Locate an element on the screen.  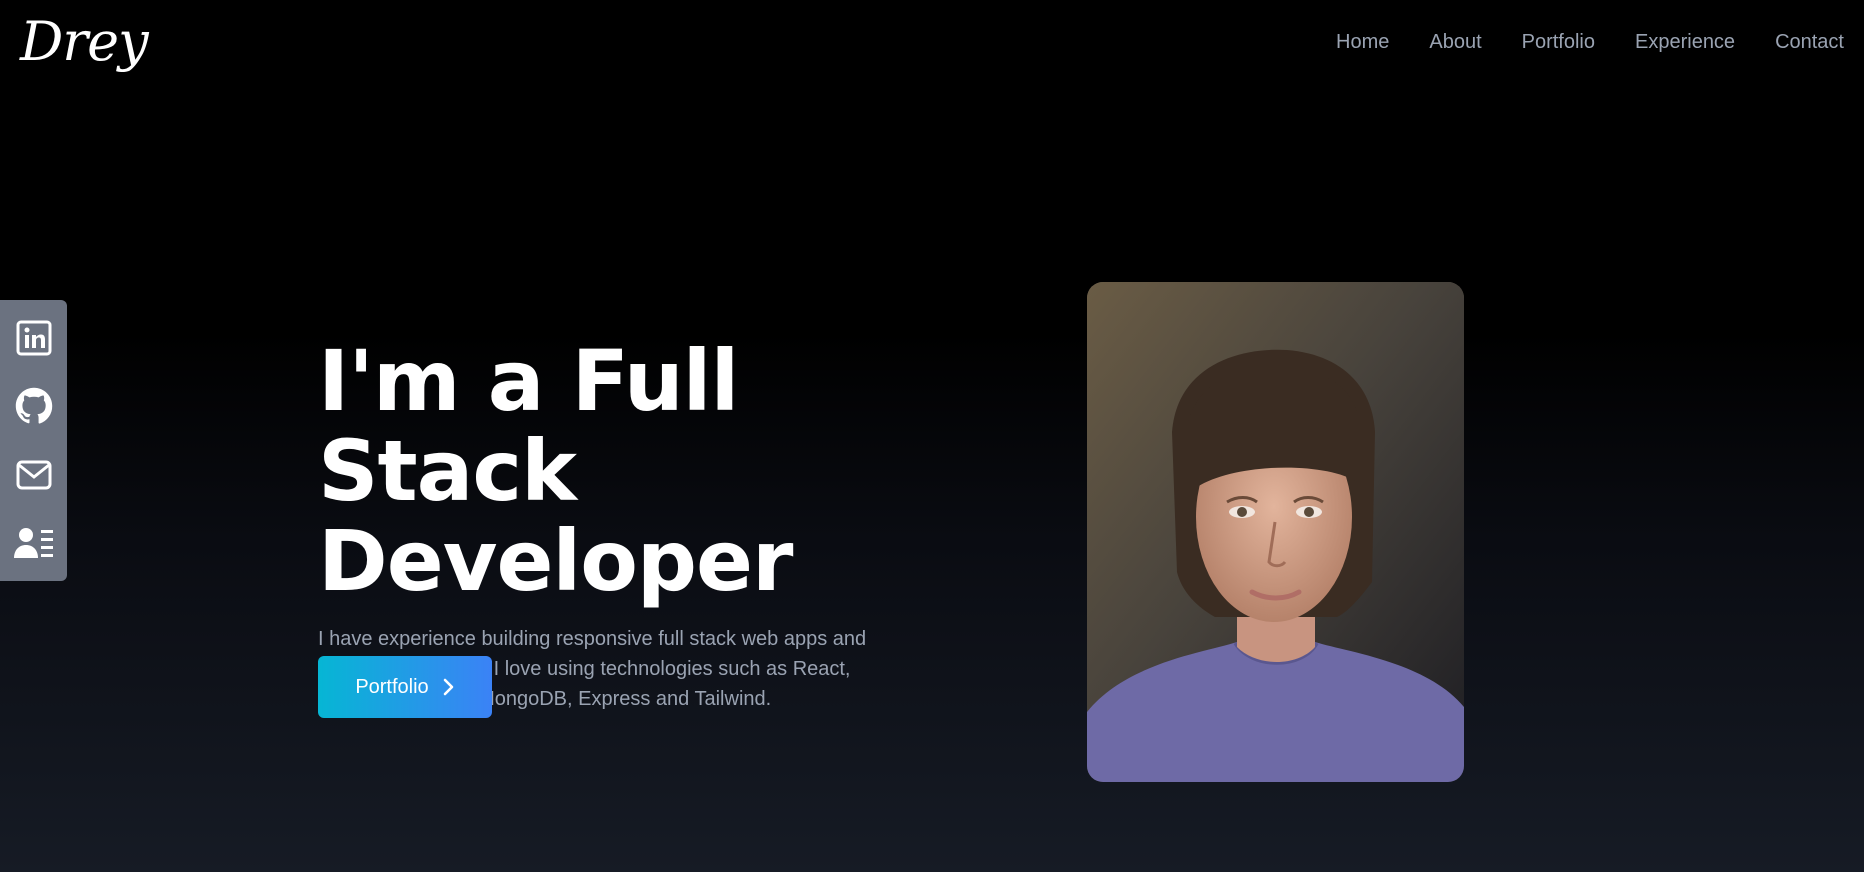
linkedin-link is located at coordinates (34, 338).